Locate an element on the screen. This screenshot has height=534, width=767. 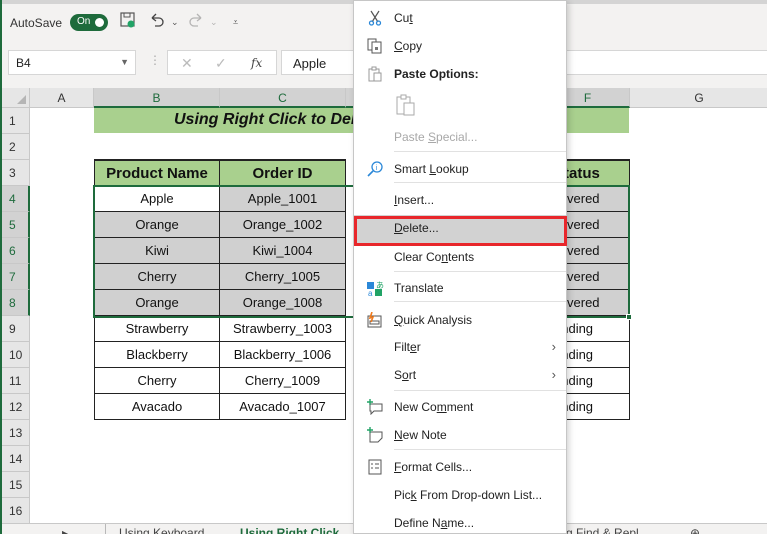
menu-label-text: ment is located at coordinates (460, 407).